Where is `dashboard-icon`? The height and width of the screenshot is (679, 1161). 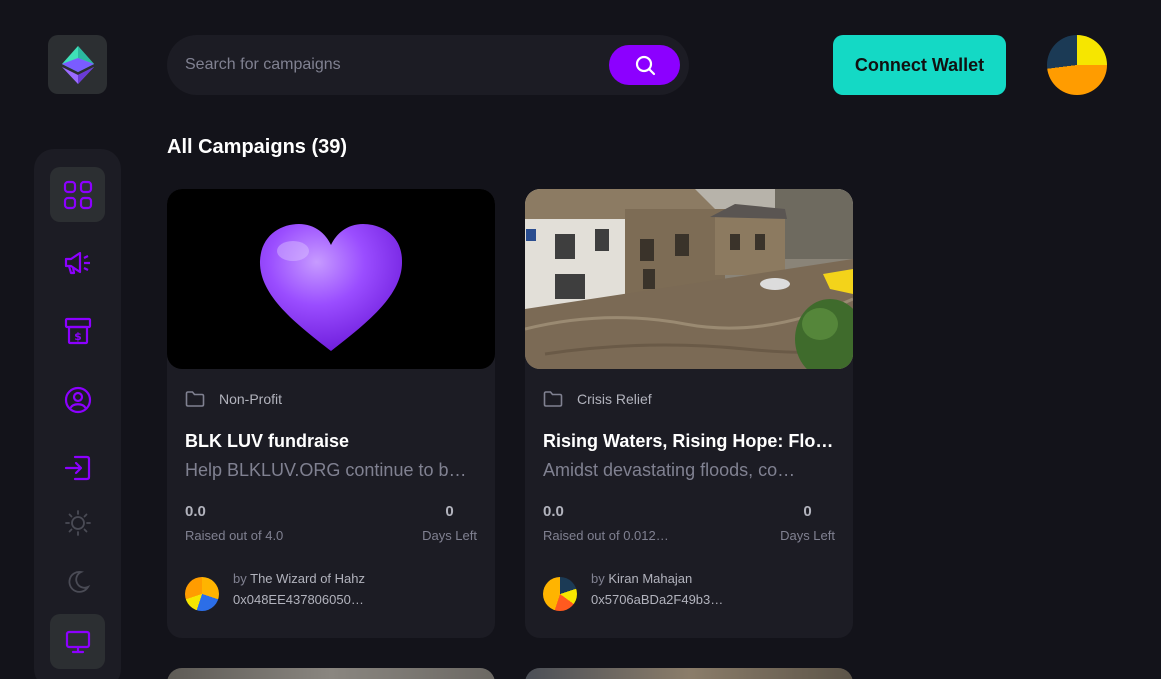
dashboard-icon is located at coordinates (77, 194).